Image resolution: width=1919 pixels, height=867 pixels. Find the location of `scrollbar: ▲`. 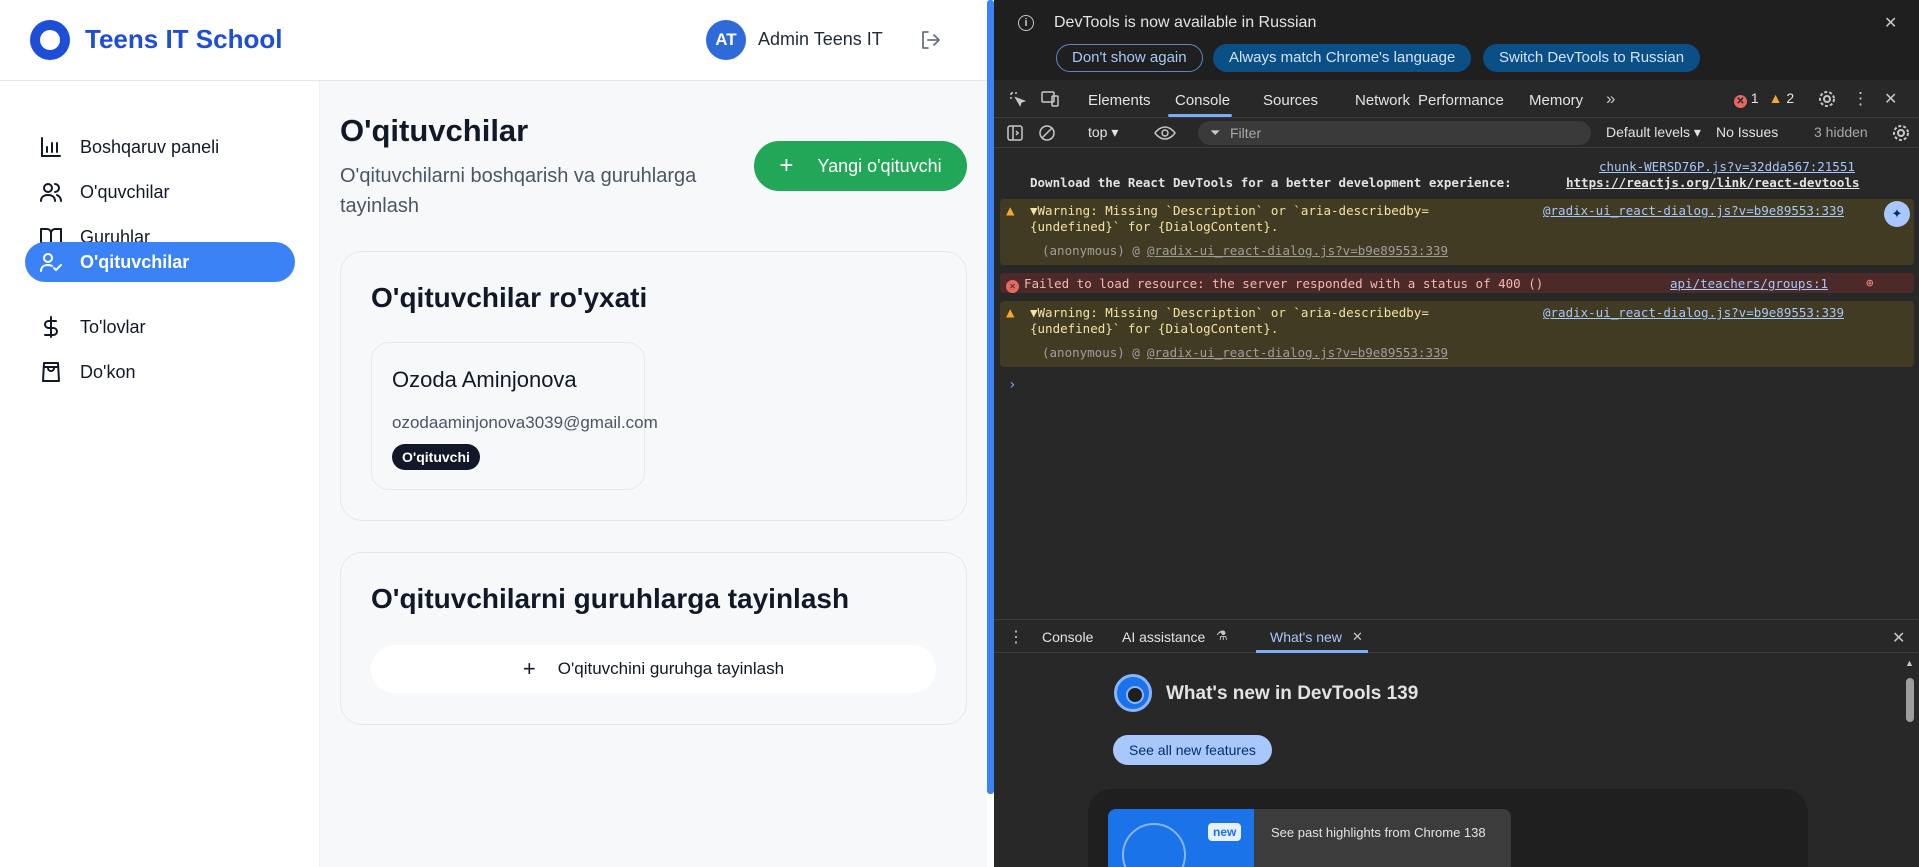

scrollbar: ▲ is located at coordinates (1909, 762).